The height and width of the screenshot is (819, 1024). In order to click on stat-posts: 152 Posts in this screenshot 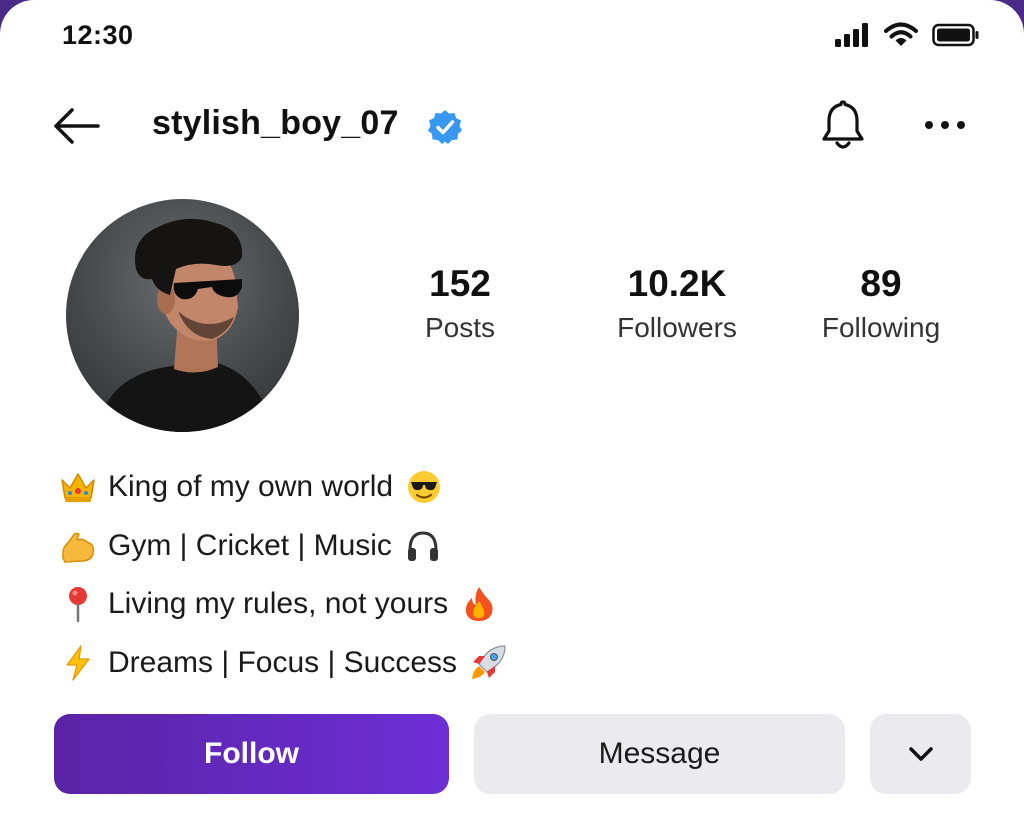, I will do `click(460, 304)`.